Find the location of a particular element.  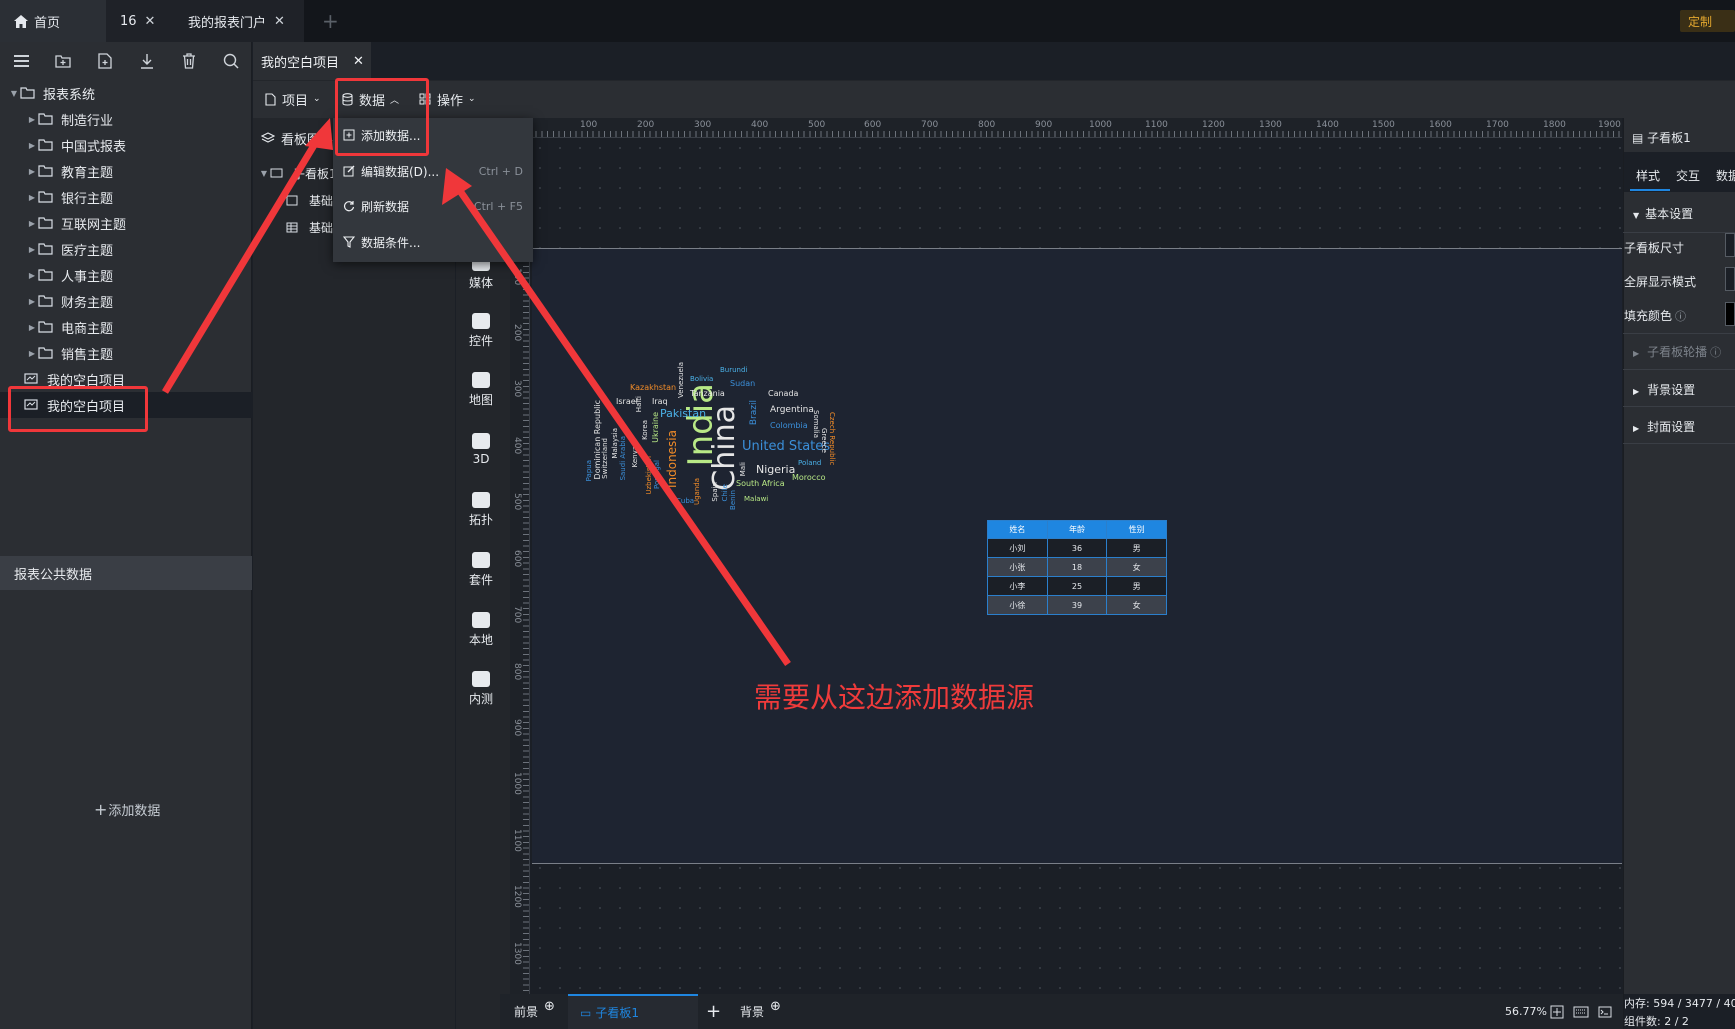

annotation-text: 需要从这边添加数据源 is located at coordinates (894, 697).